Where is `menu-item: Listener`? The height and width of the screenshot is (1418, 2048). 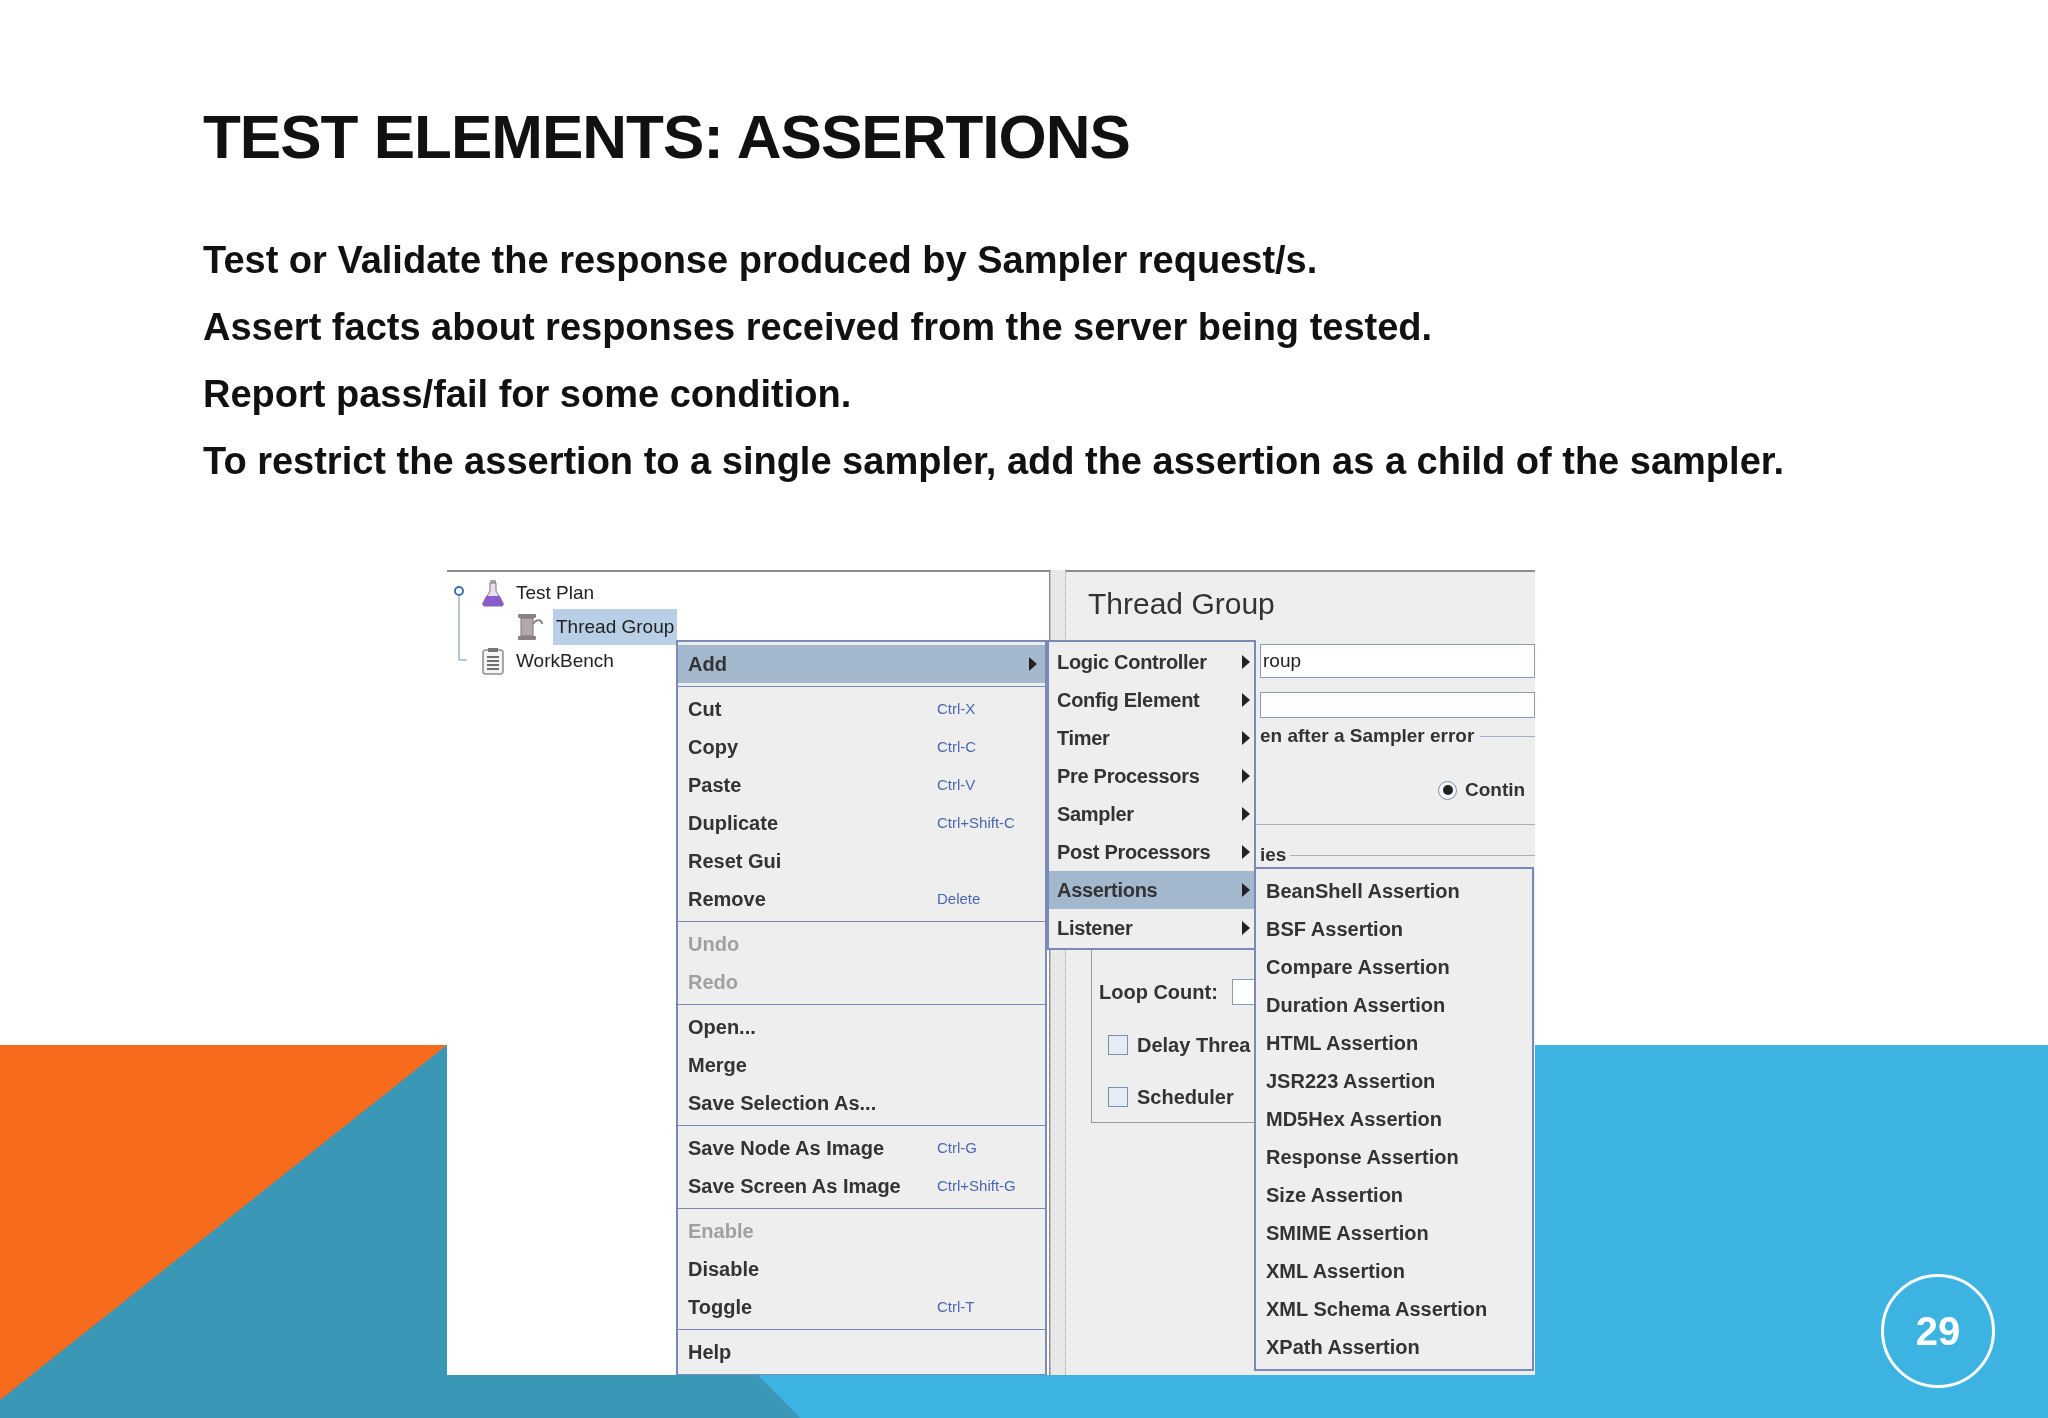
menu-item: Listener is located at coordinates (1151, 928).